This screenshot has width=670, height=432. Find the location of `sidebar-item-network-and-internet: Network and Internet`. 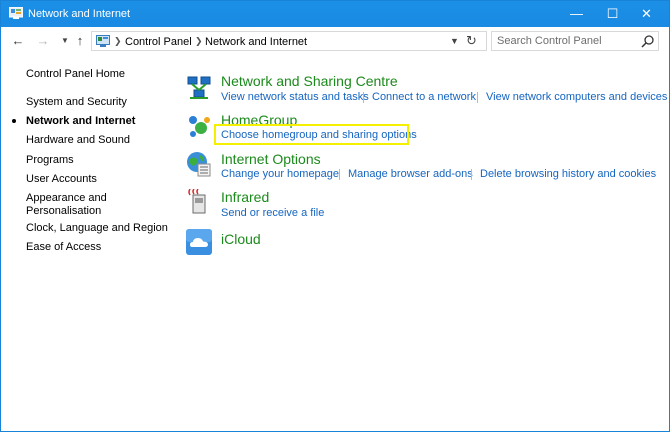

sidebar-item-network-and-internet: Network and Internet is located at coordinates (80, 121).